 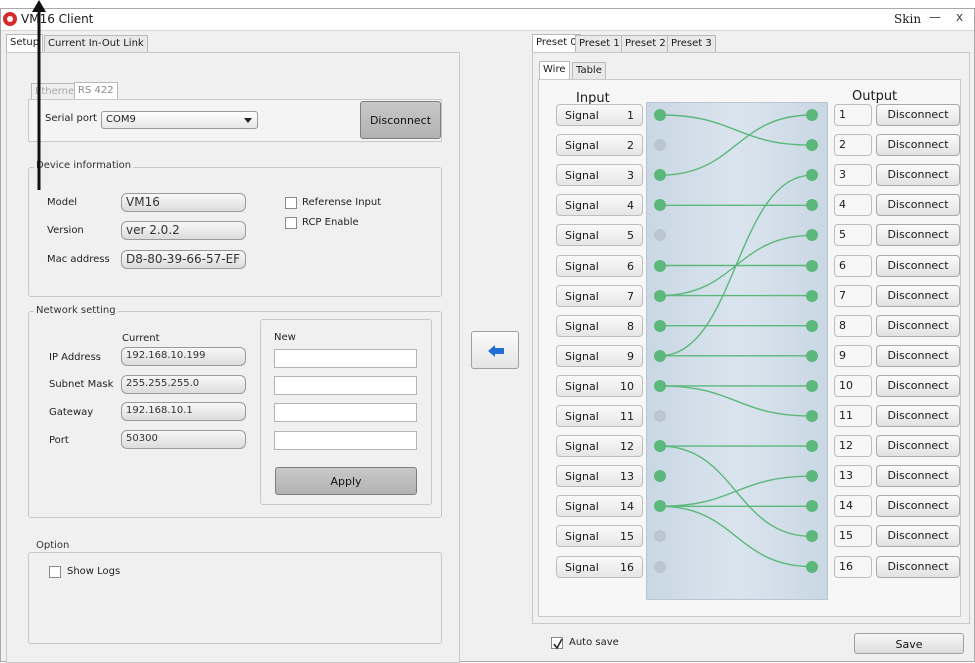 What do you see at coordinates (71, 412) in the screenshot?
I see `gateway-label: Gateway` at bounding box center [71, 412].